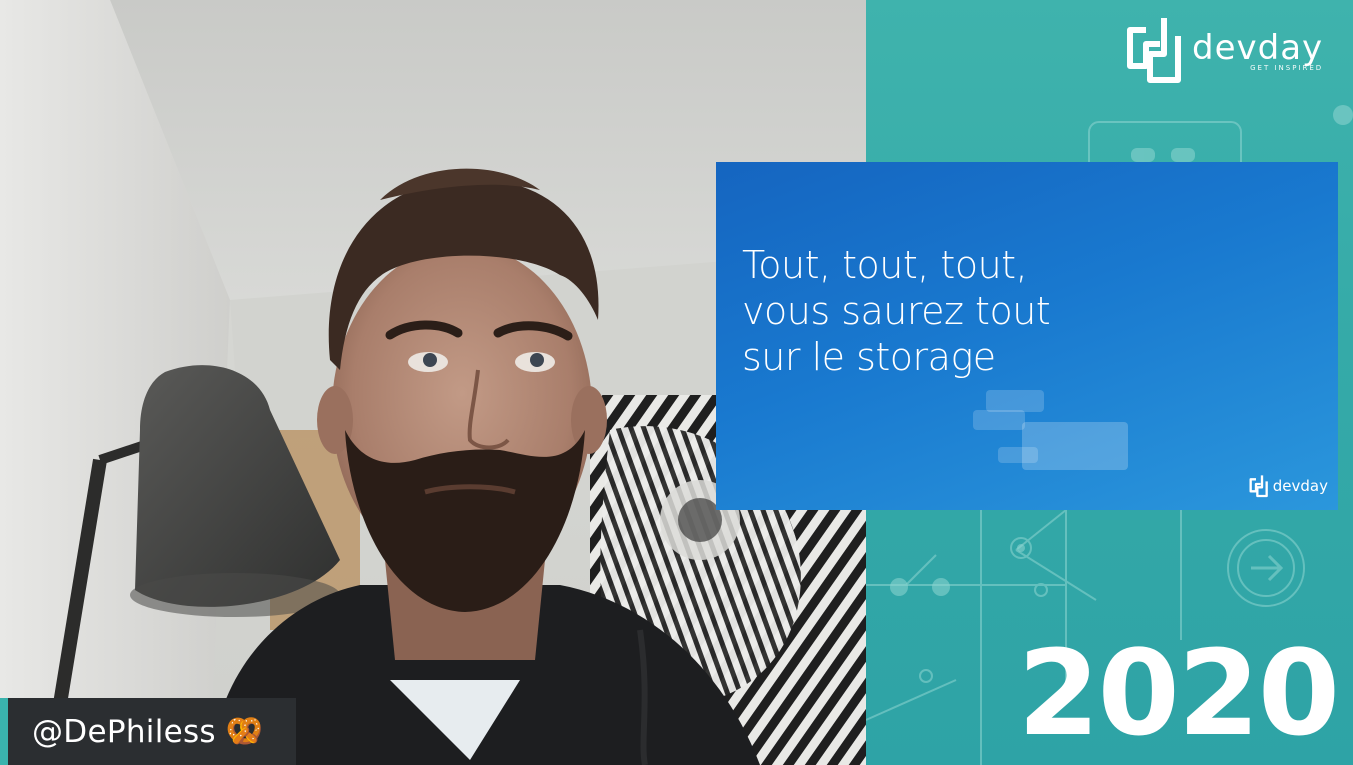 The image size is (1353, 765). I want to click on logo-wordmark: devday, so click(1258, 48).